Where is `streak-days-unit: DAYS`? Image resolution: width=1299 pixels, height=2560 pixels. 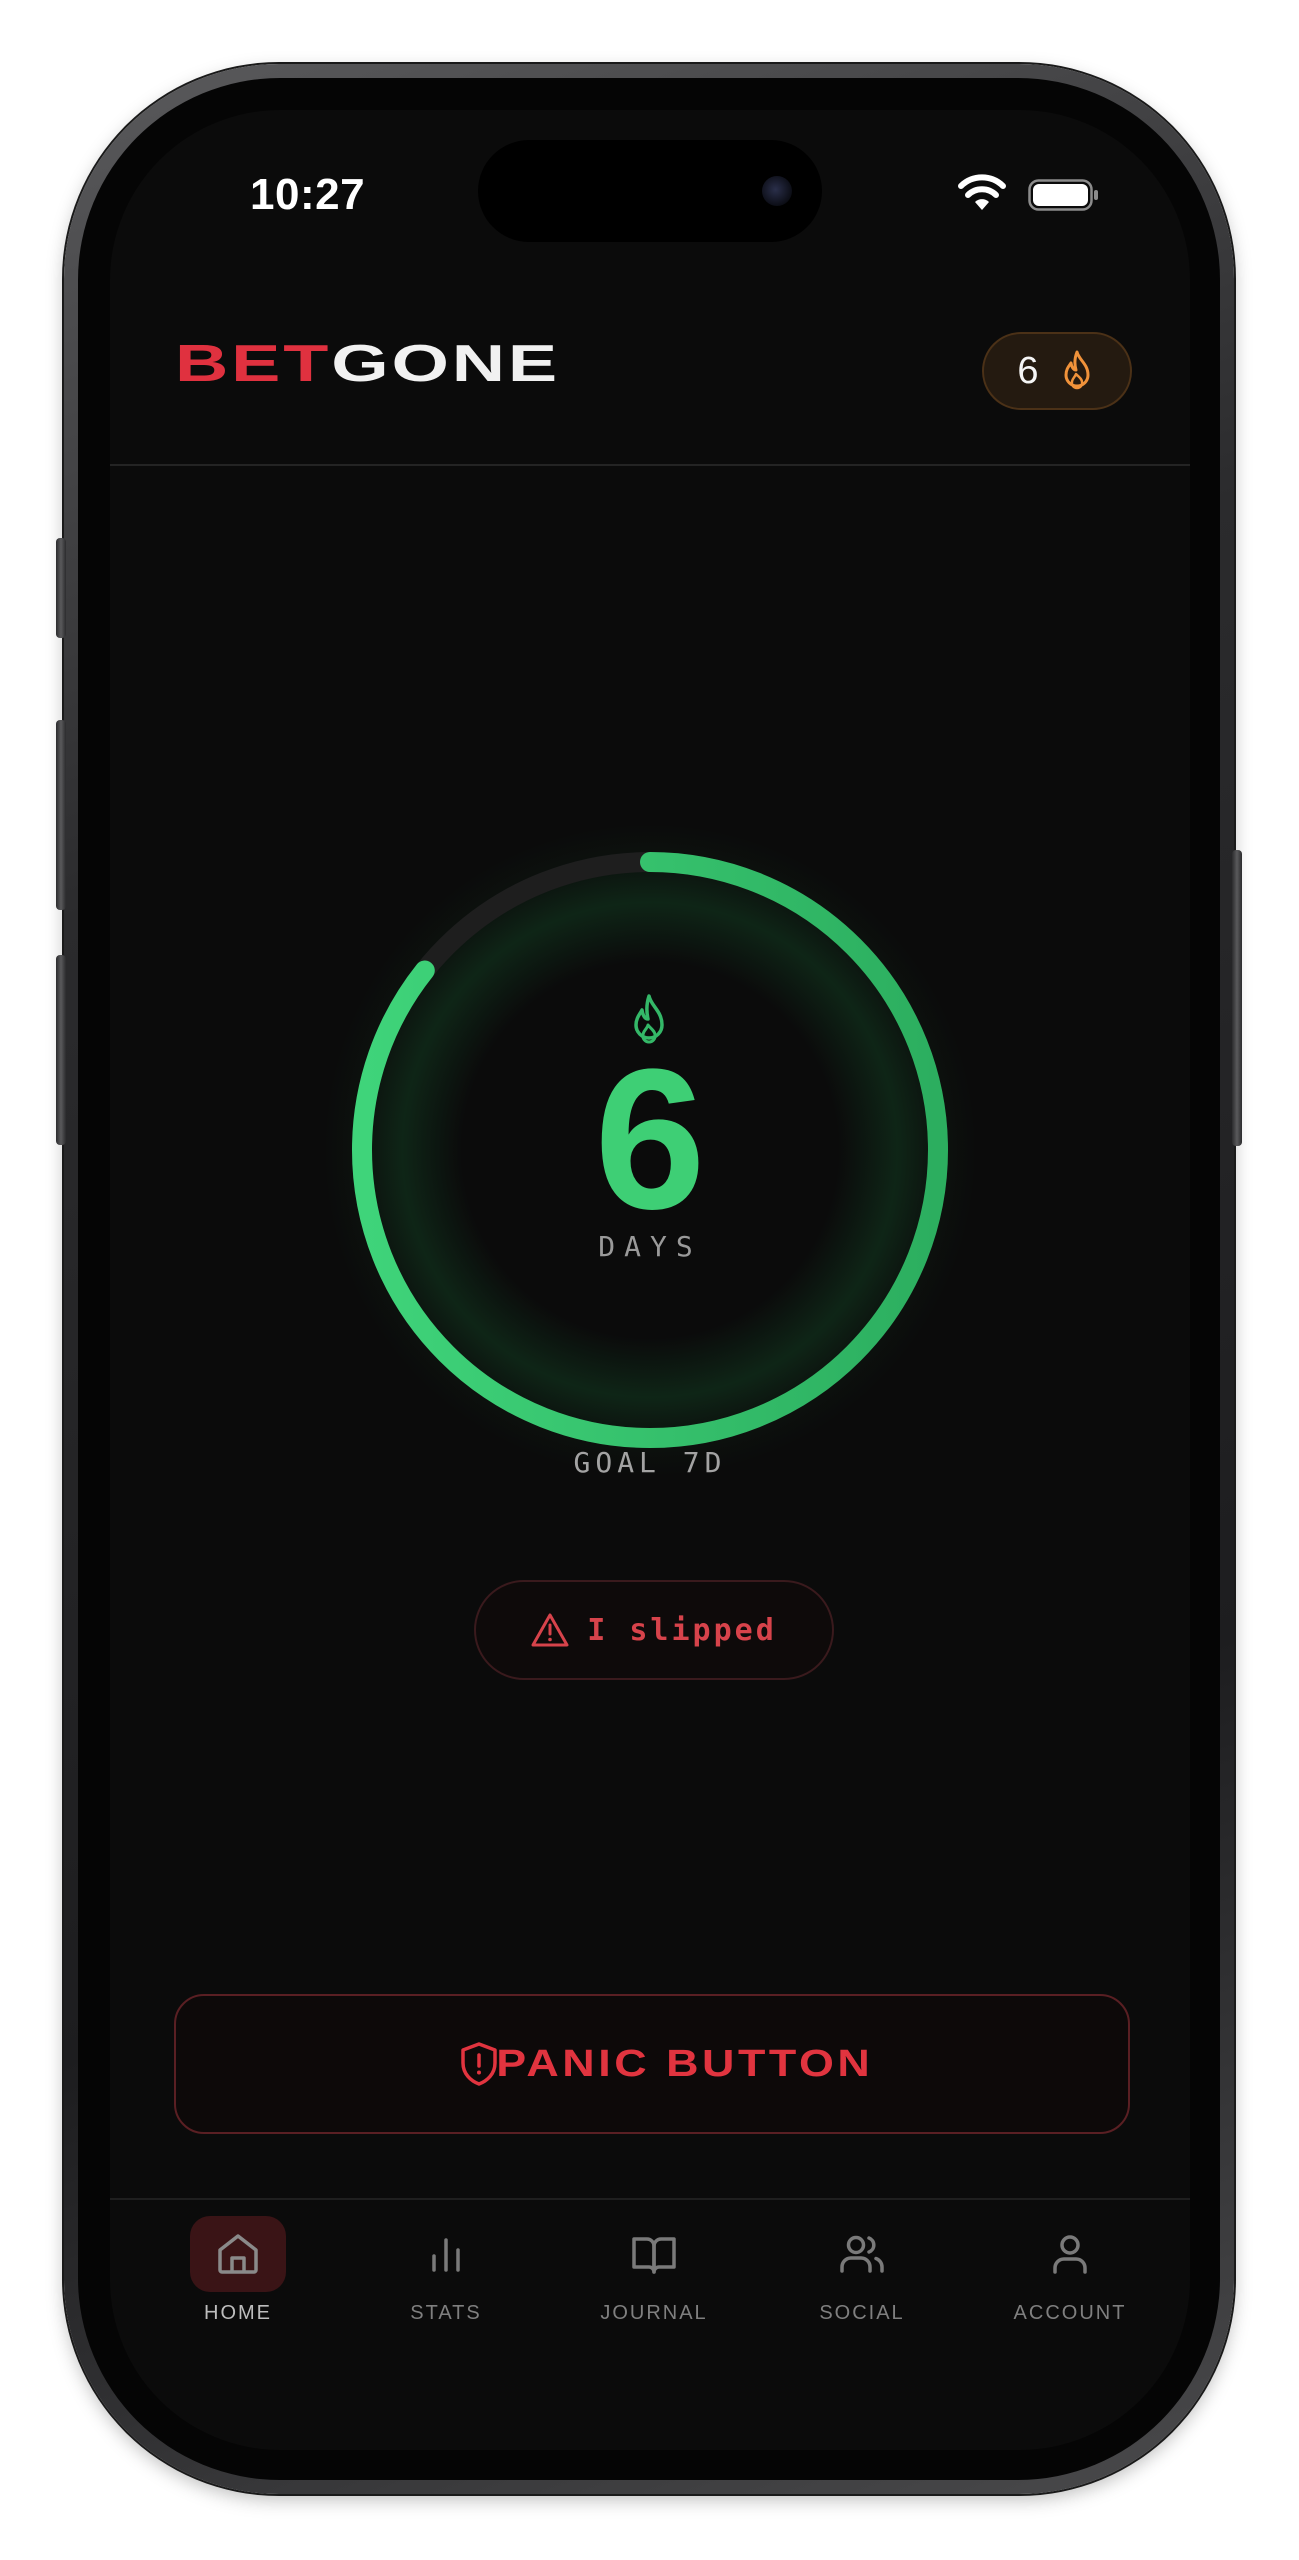
streak-days-unit: DAYS is located at coordinates (650, 1246).